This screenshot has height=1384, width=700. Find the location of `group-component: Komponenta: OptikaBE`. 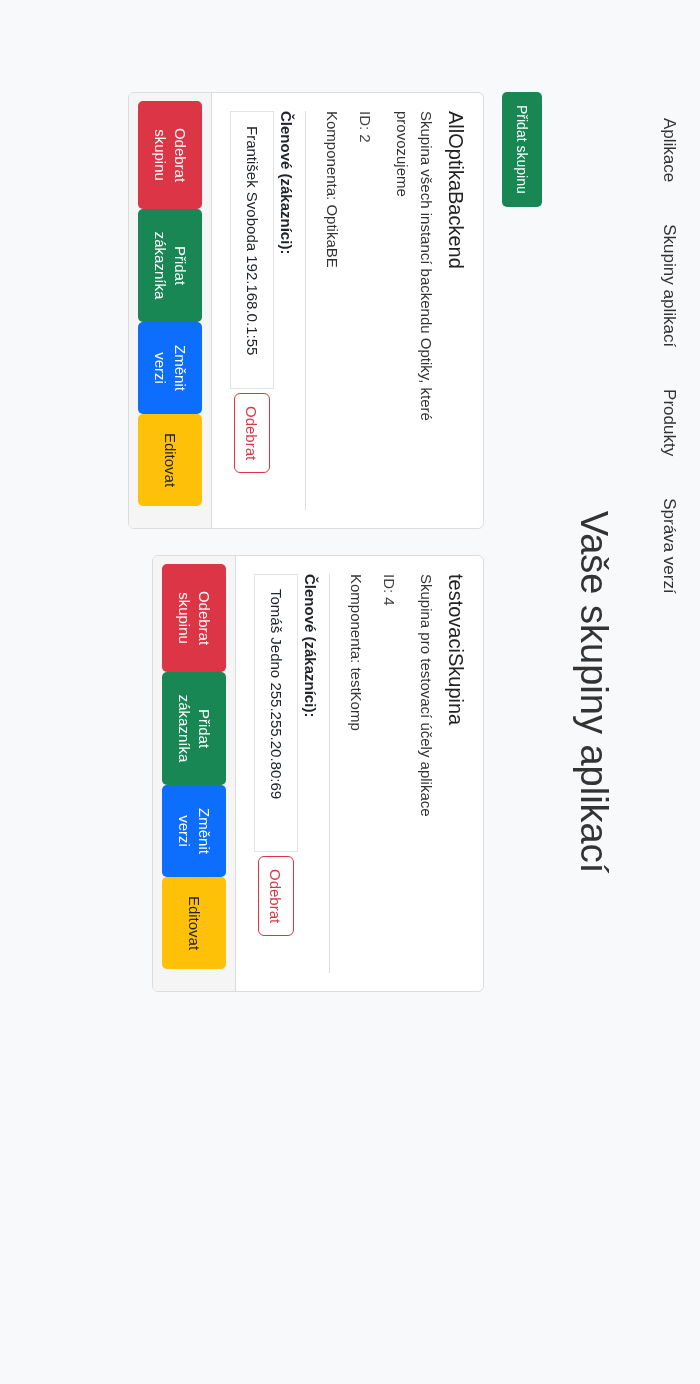

group-component: Komponenta: OptikaBE is located at coordinates (332, 190).